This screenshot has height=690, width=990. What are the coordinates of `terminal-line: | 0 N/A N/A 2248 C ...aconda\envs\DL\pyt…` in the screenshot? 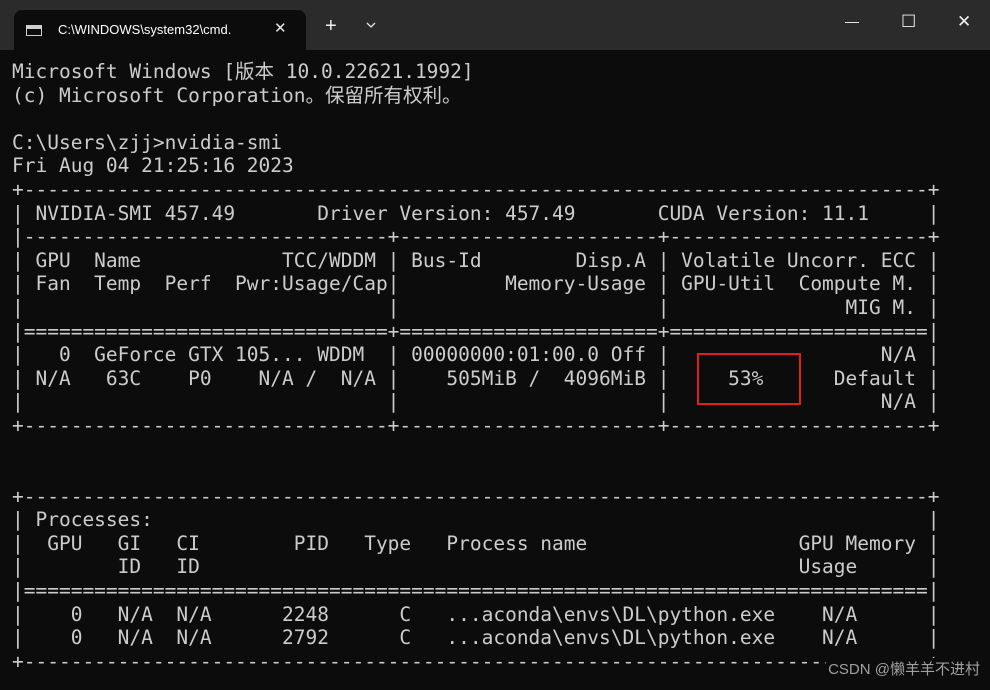 It's located at (476, 614).